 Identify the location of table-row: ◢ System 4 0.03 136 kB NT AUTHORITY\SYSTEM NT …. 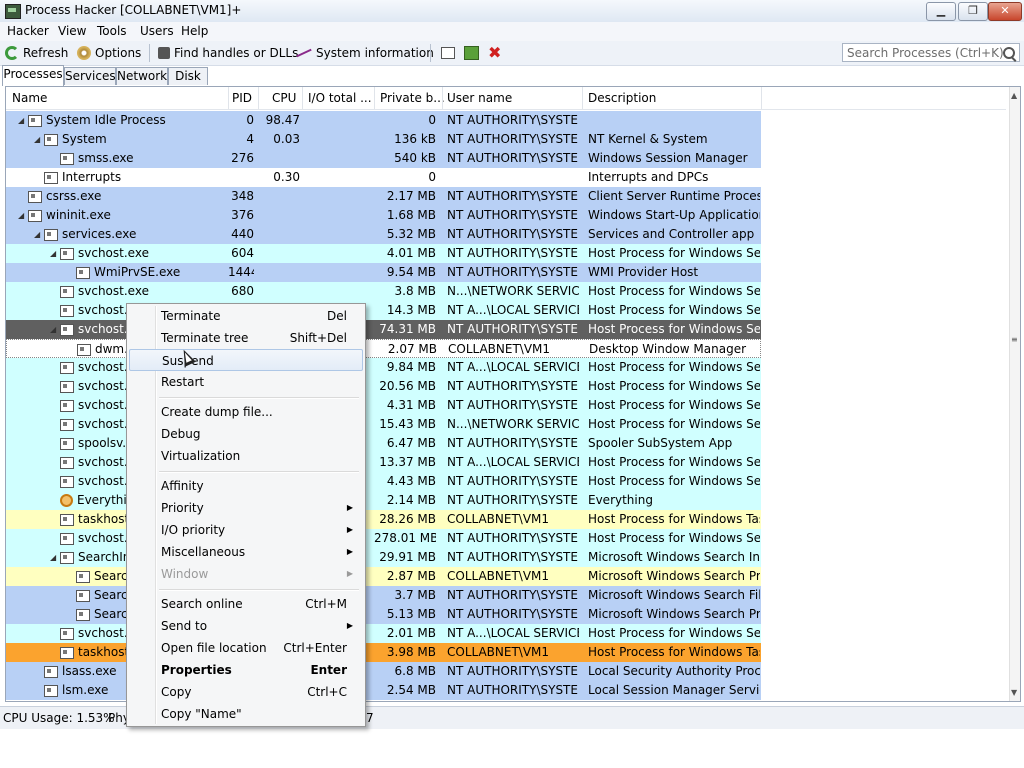
(383, 139).